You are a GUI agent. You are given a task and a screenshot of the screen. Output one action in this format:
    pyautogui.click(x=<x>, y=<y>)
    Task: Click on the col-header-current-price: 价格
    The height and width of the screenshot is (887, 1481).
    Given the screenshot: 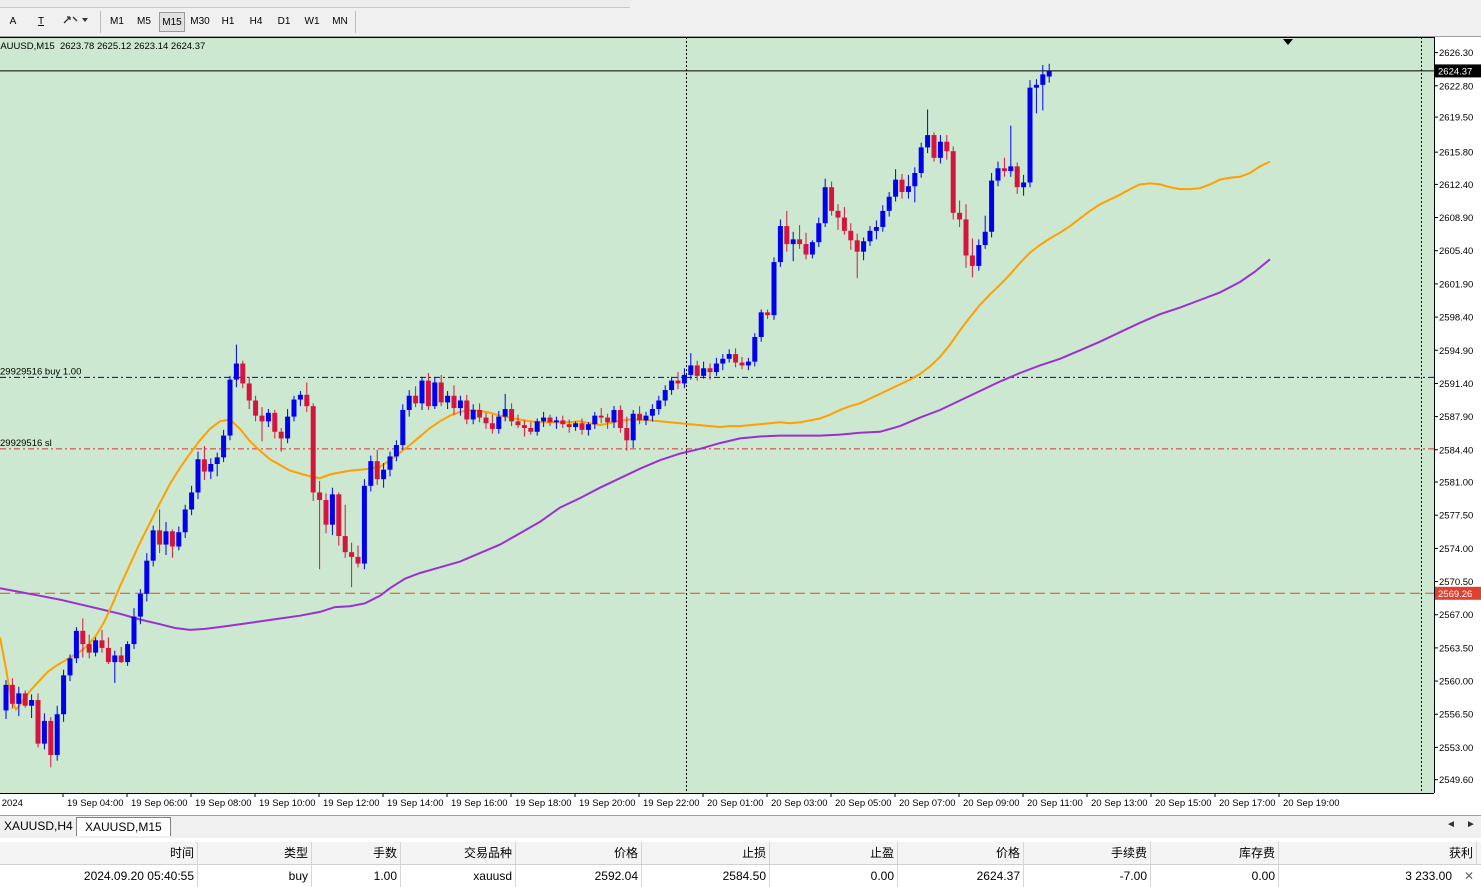 What is the action you would take?
    pyautogui.click(x=961, y=853)
    